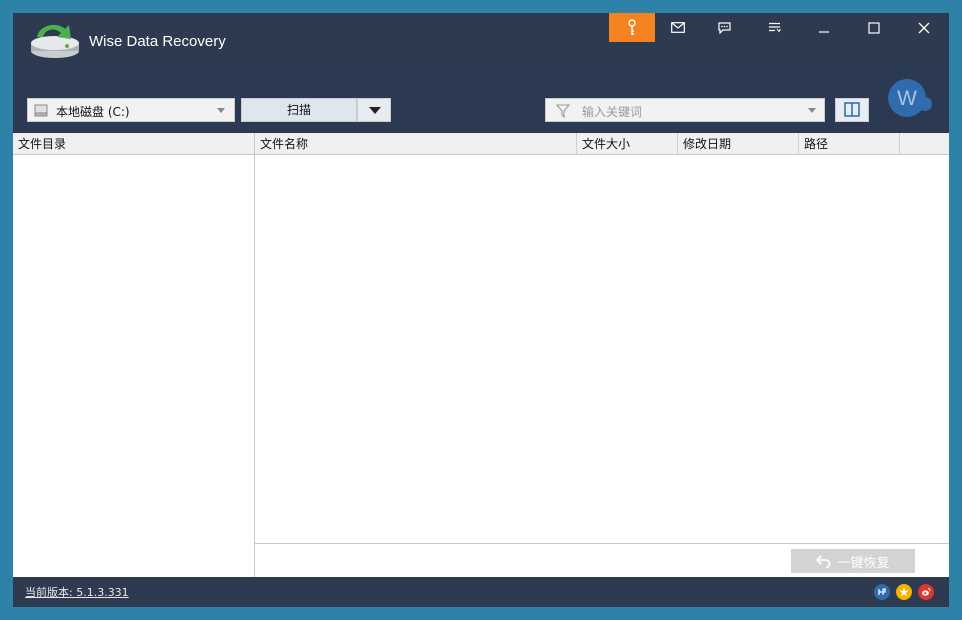  What do you see at coordinates (685, 110) in the screenshot?
I see `keyword-filter: 输入关键词` at bounding box center [685, 110].